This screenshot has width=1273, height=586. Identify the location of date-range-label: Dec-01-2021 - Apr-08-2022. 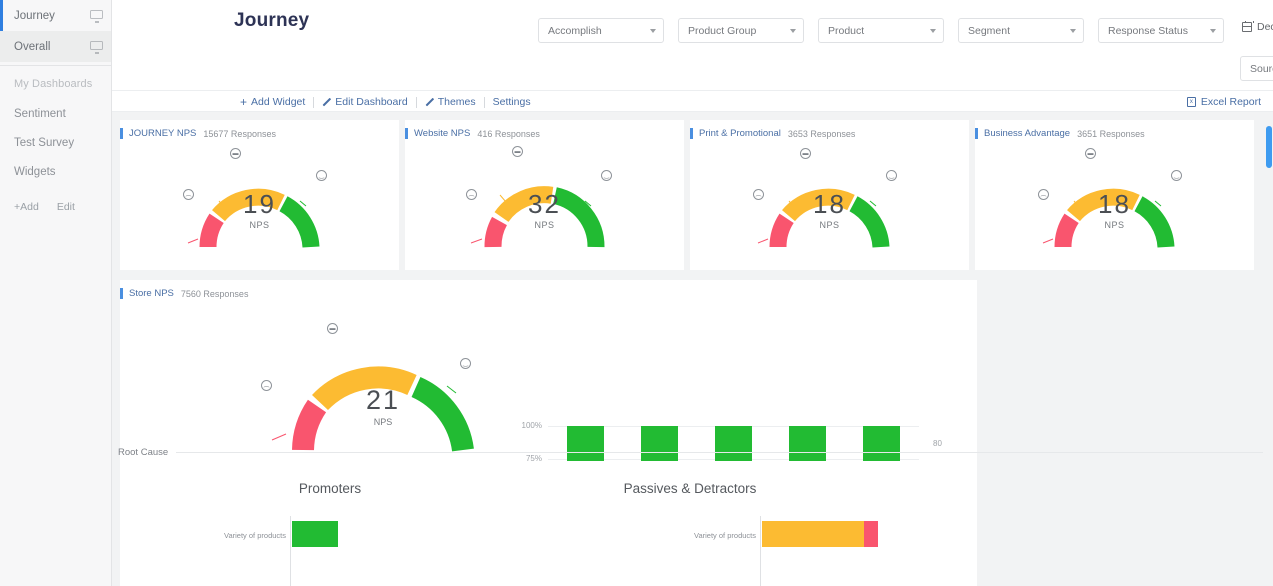
(1265, 27).